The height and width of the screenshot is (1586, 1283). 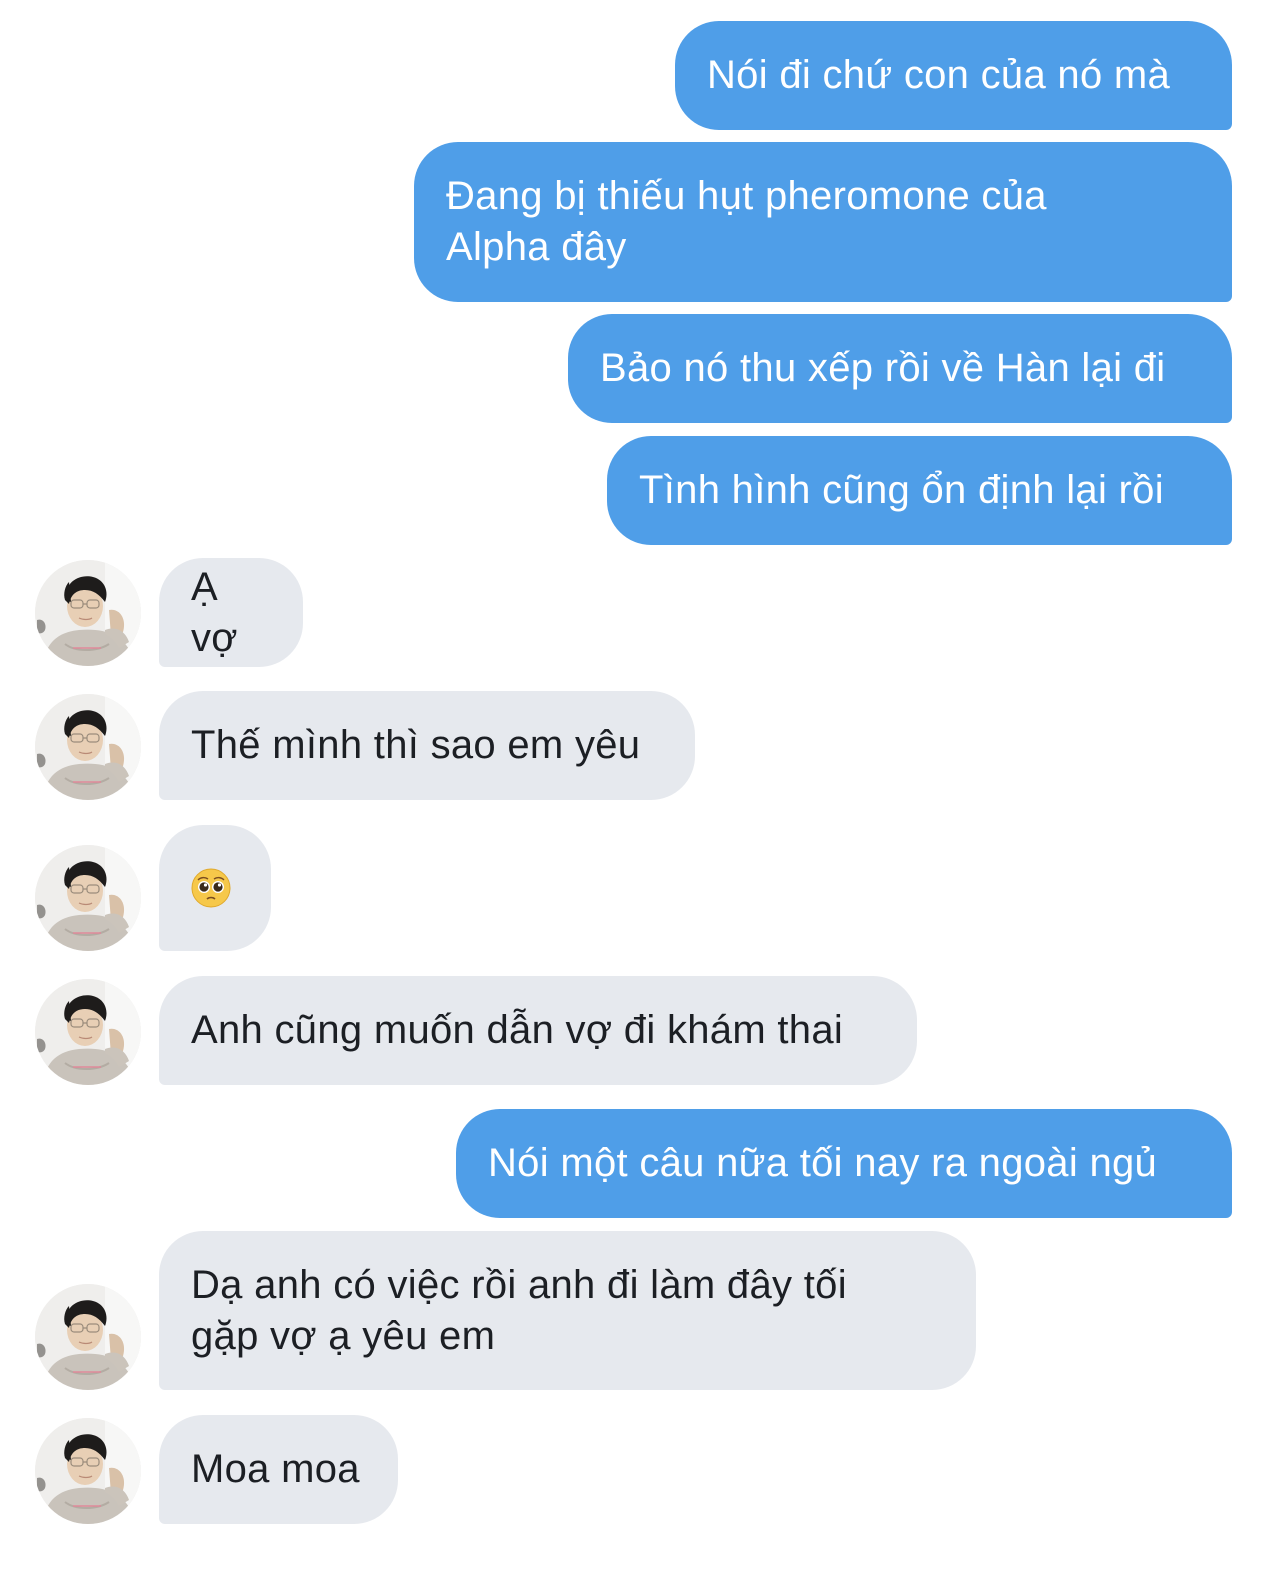 I want to click on message-text: Moa moa, so click(x=275, y=1469).